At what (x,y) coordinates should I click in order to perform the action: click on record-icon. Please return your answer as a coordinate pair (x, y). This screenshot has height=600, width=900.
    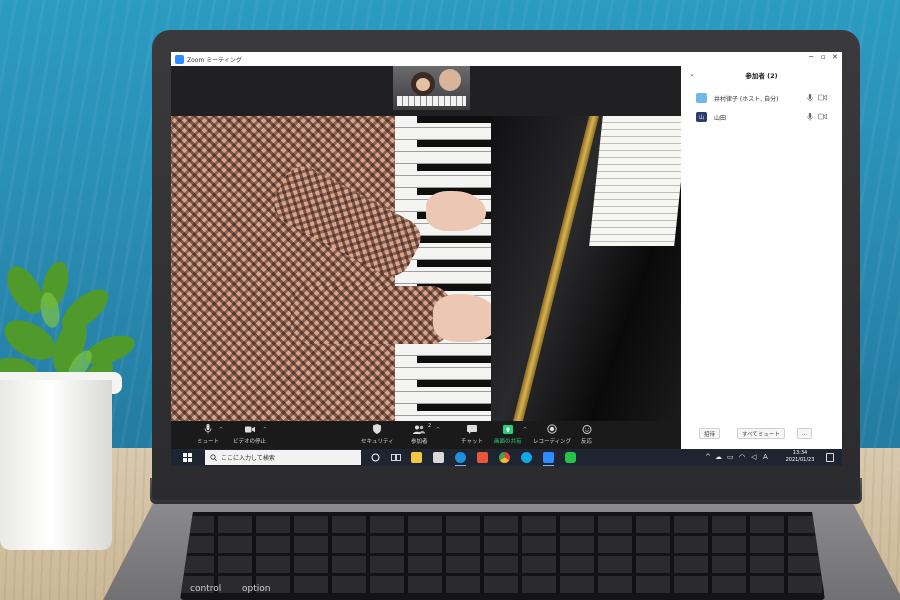
    Looking at the image, I should click on (552, 429).